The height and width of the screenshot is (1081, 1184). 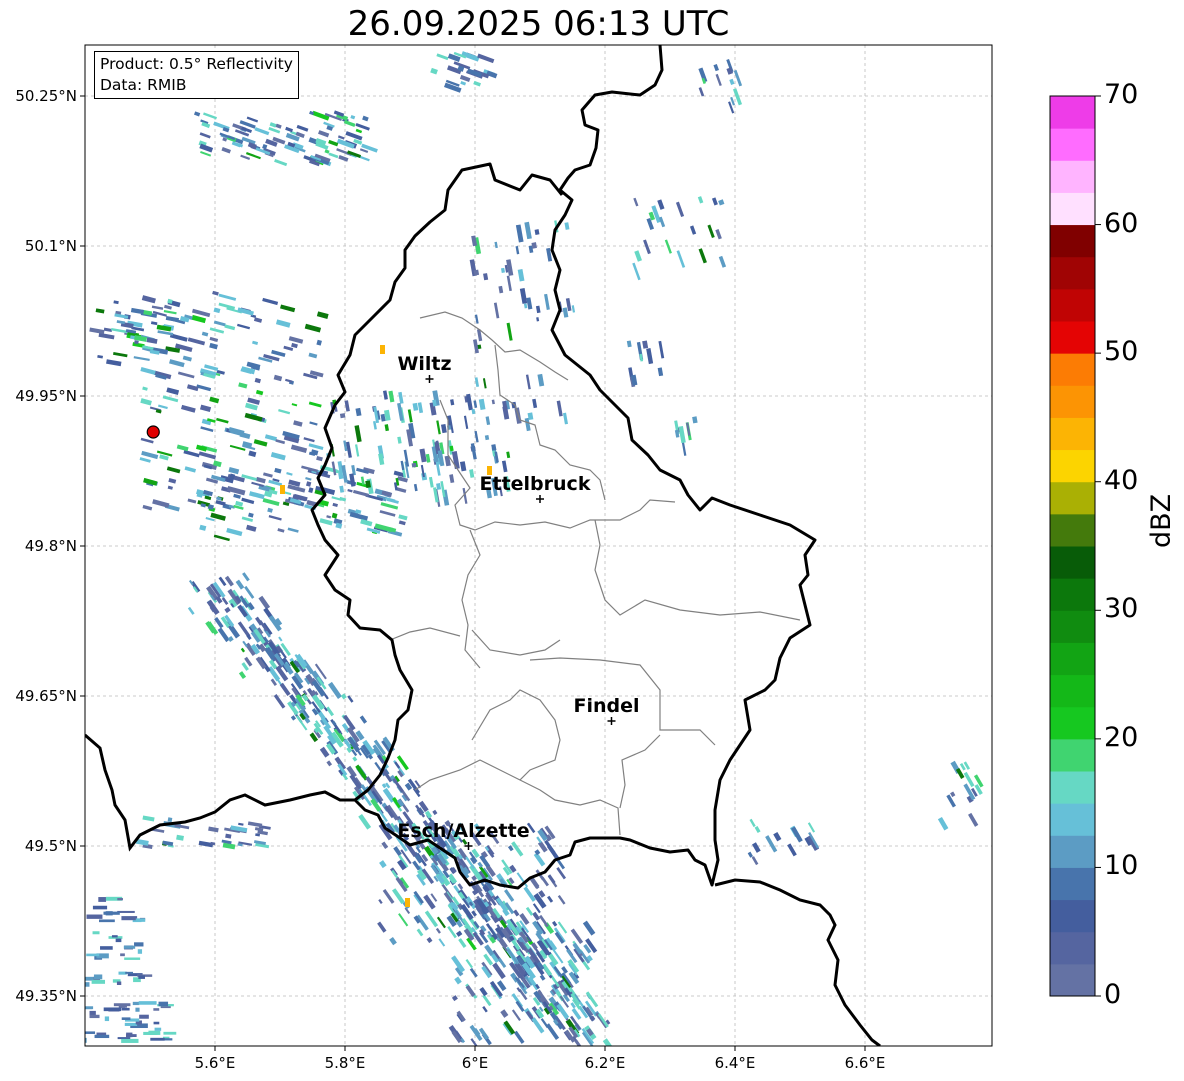 I want to click on lat-tick-label: 49.35°N, so click(x=46, y=996).